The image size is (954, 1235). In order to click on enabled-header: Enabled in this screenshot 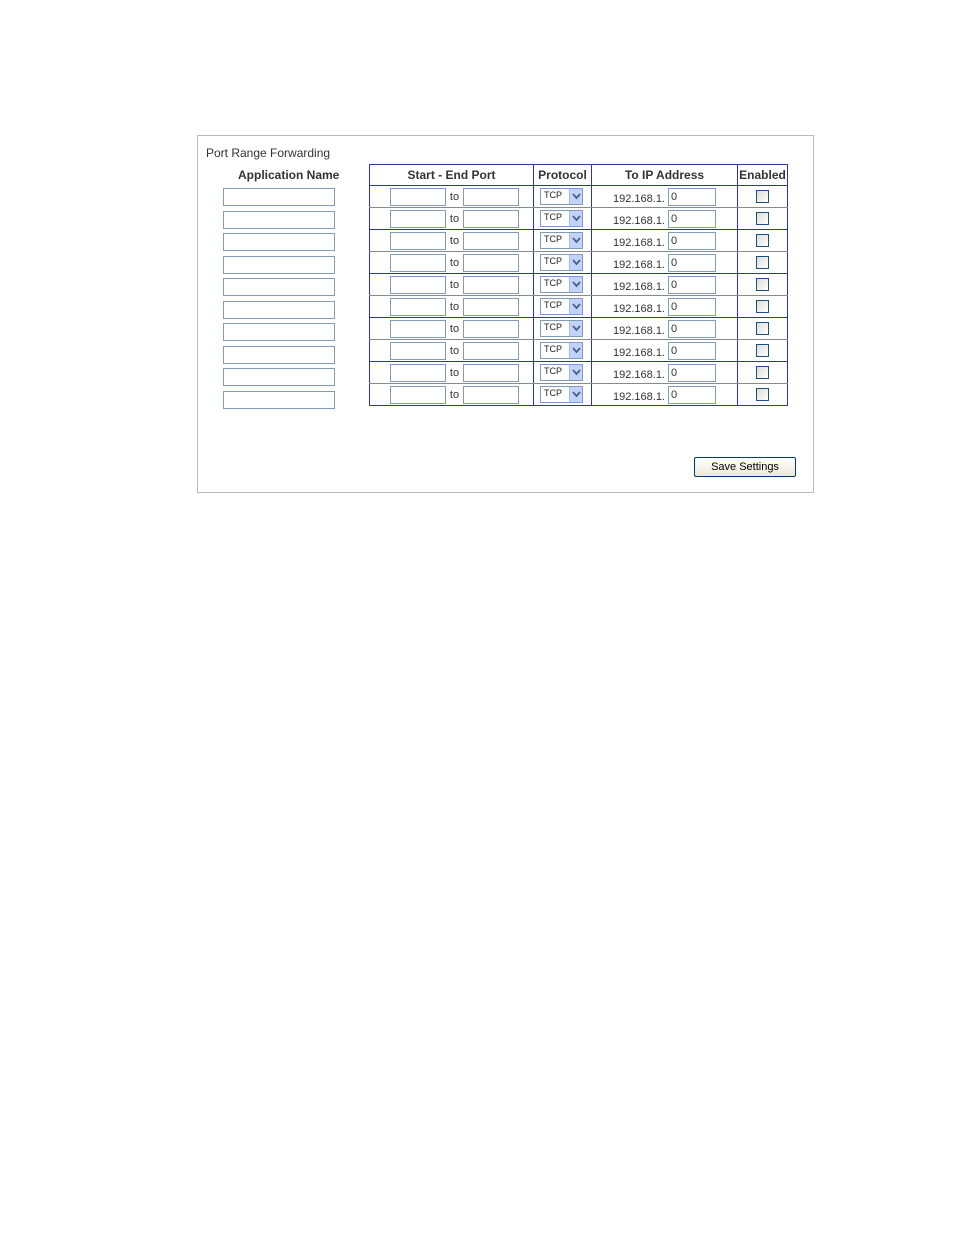, I will do `click(762, 175)`.